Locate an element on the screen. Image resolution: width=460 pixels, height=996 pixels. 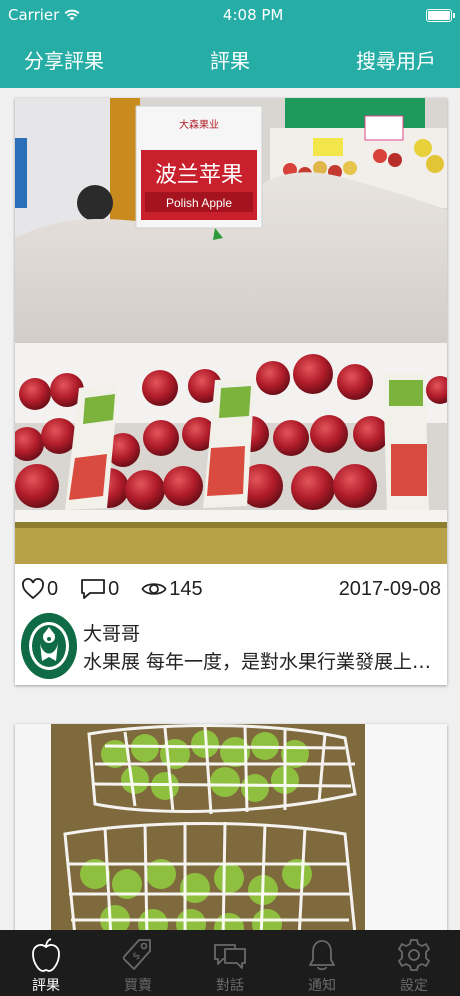
author-name: 大哥哥 is located at coordinates (111, 632).